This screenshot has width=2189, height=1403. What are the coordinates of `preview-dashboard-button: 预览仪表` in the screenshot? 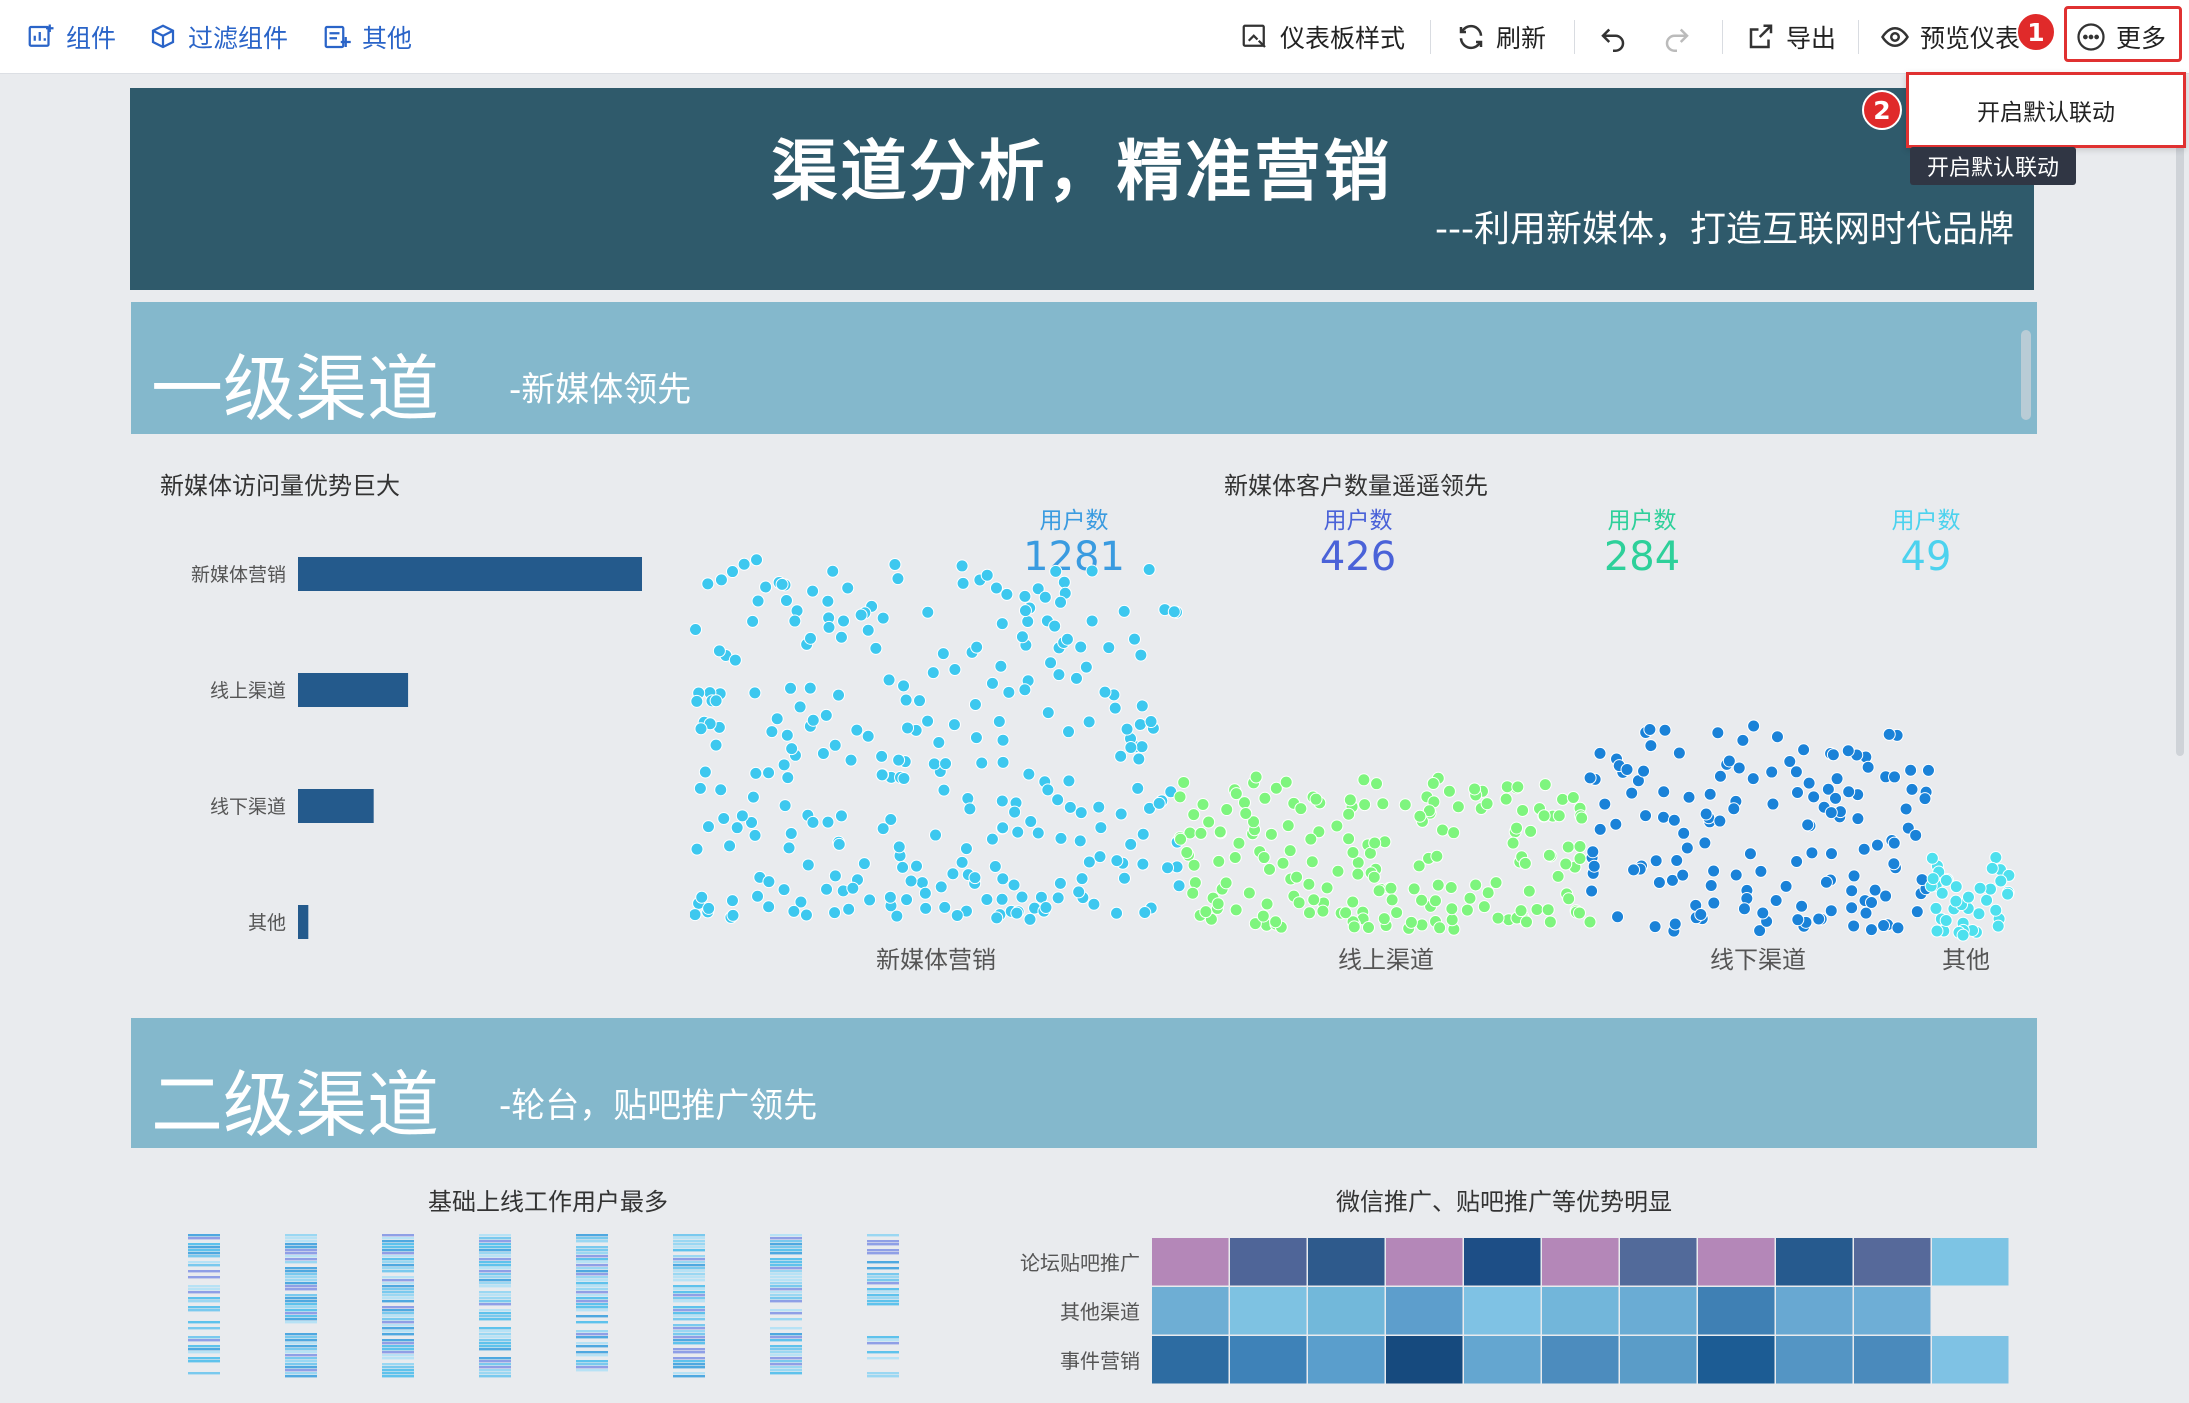 It's located at (1950, 37).